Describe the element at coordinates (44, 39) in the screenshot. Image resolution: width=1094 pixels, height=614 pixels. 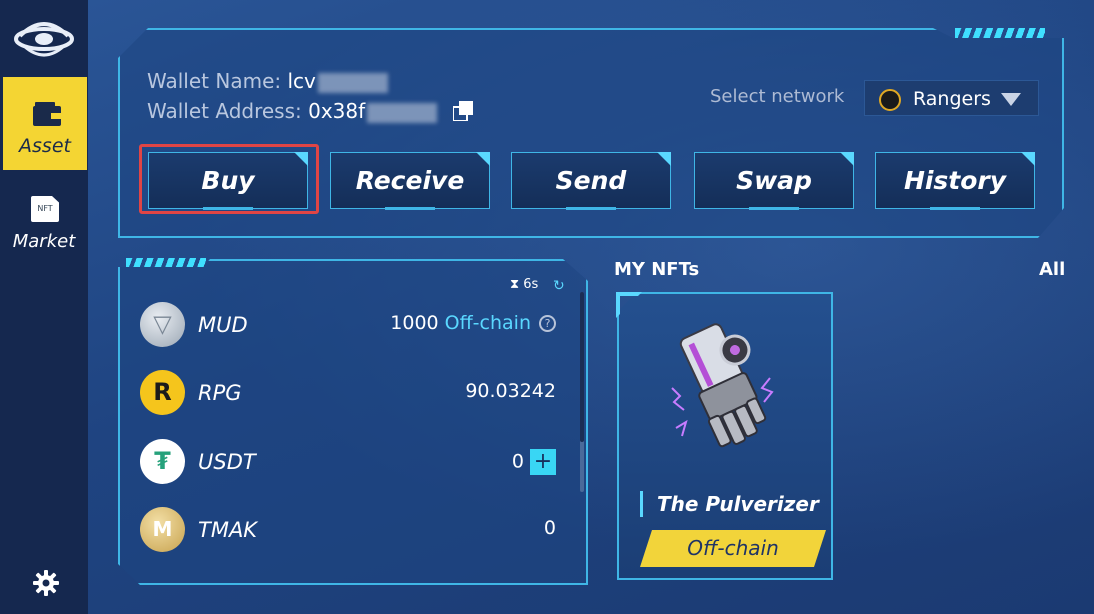
I see `logo-icon` at that location.